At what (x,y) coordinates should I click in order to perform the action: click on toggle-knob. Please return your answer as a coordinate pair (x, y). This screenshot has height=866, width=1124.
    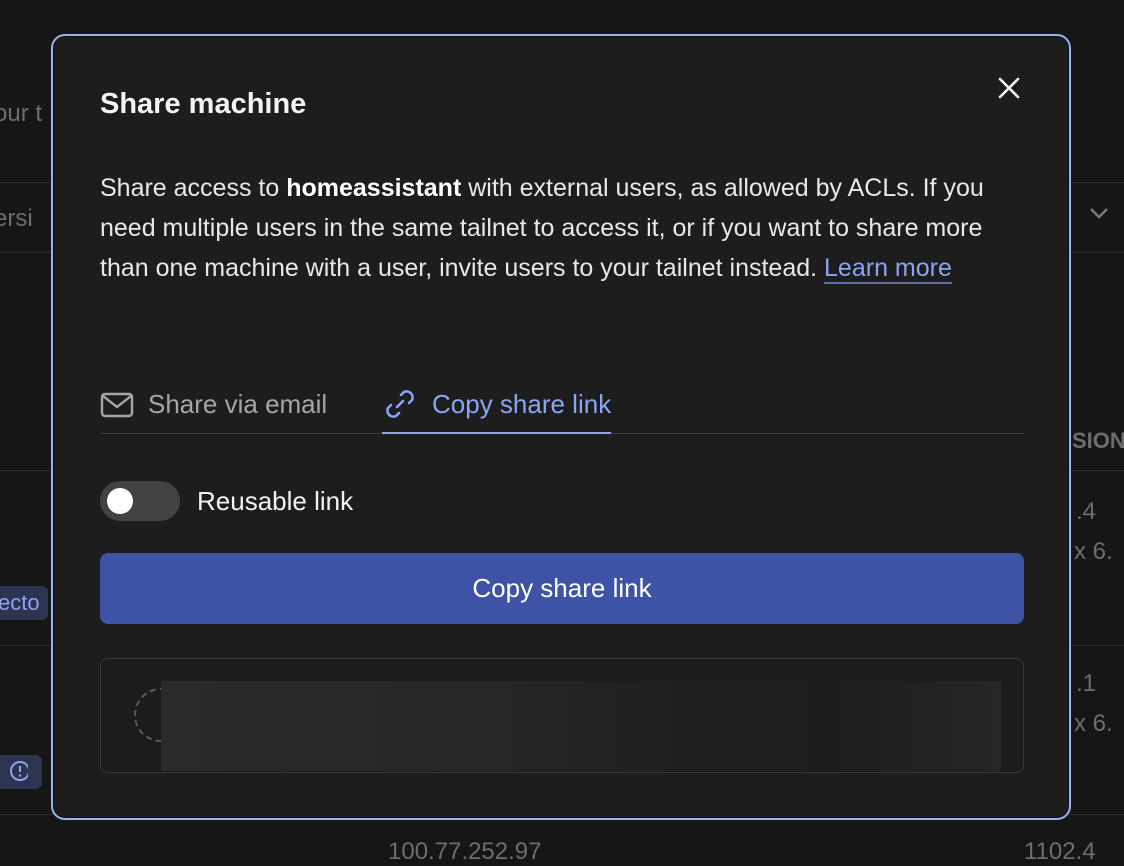
    Looking at the image, I should click on (120, 501).